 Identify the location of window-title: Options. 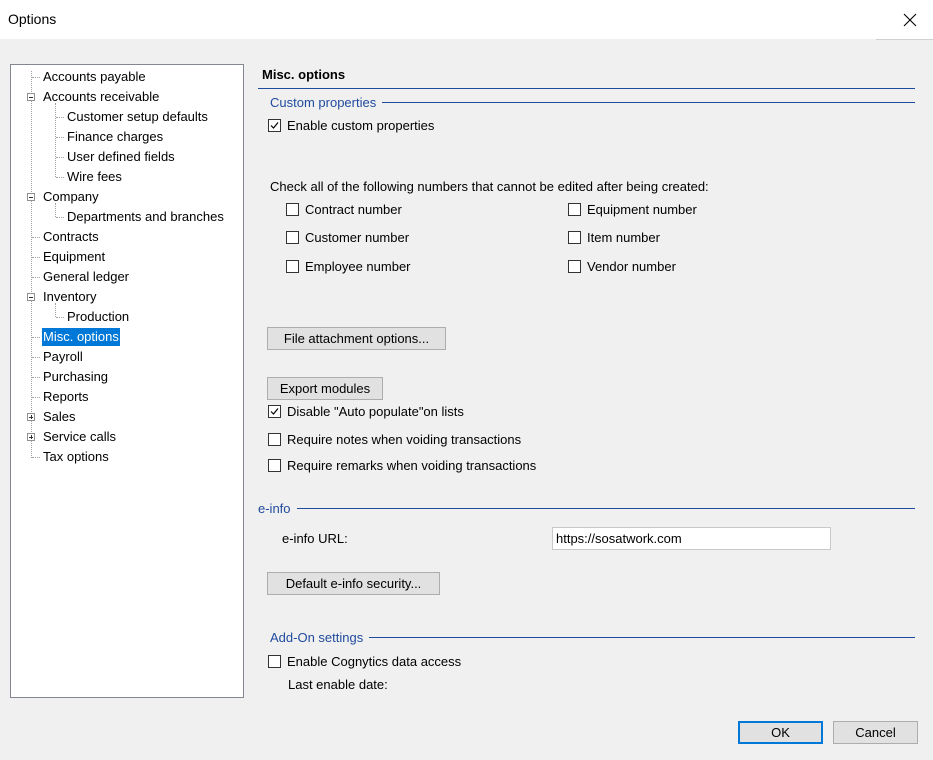
(32, 19).